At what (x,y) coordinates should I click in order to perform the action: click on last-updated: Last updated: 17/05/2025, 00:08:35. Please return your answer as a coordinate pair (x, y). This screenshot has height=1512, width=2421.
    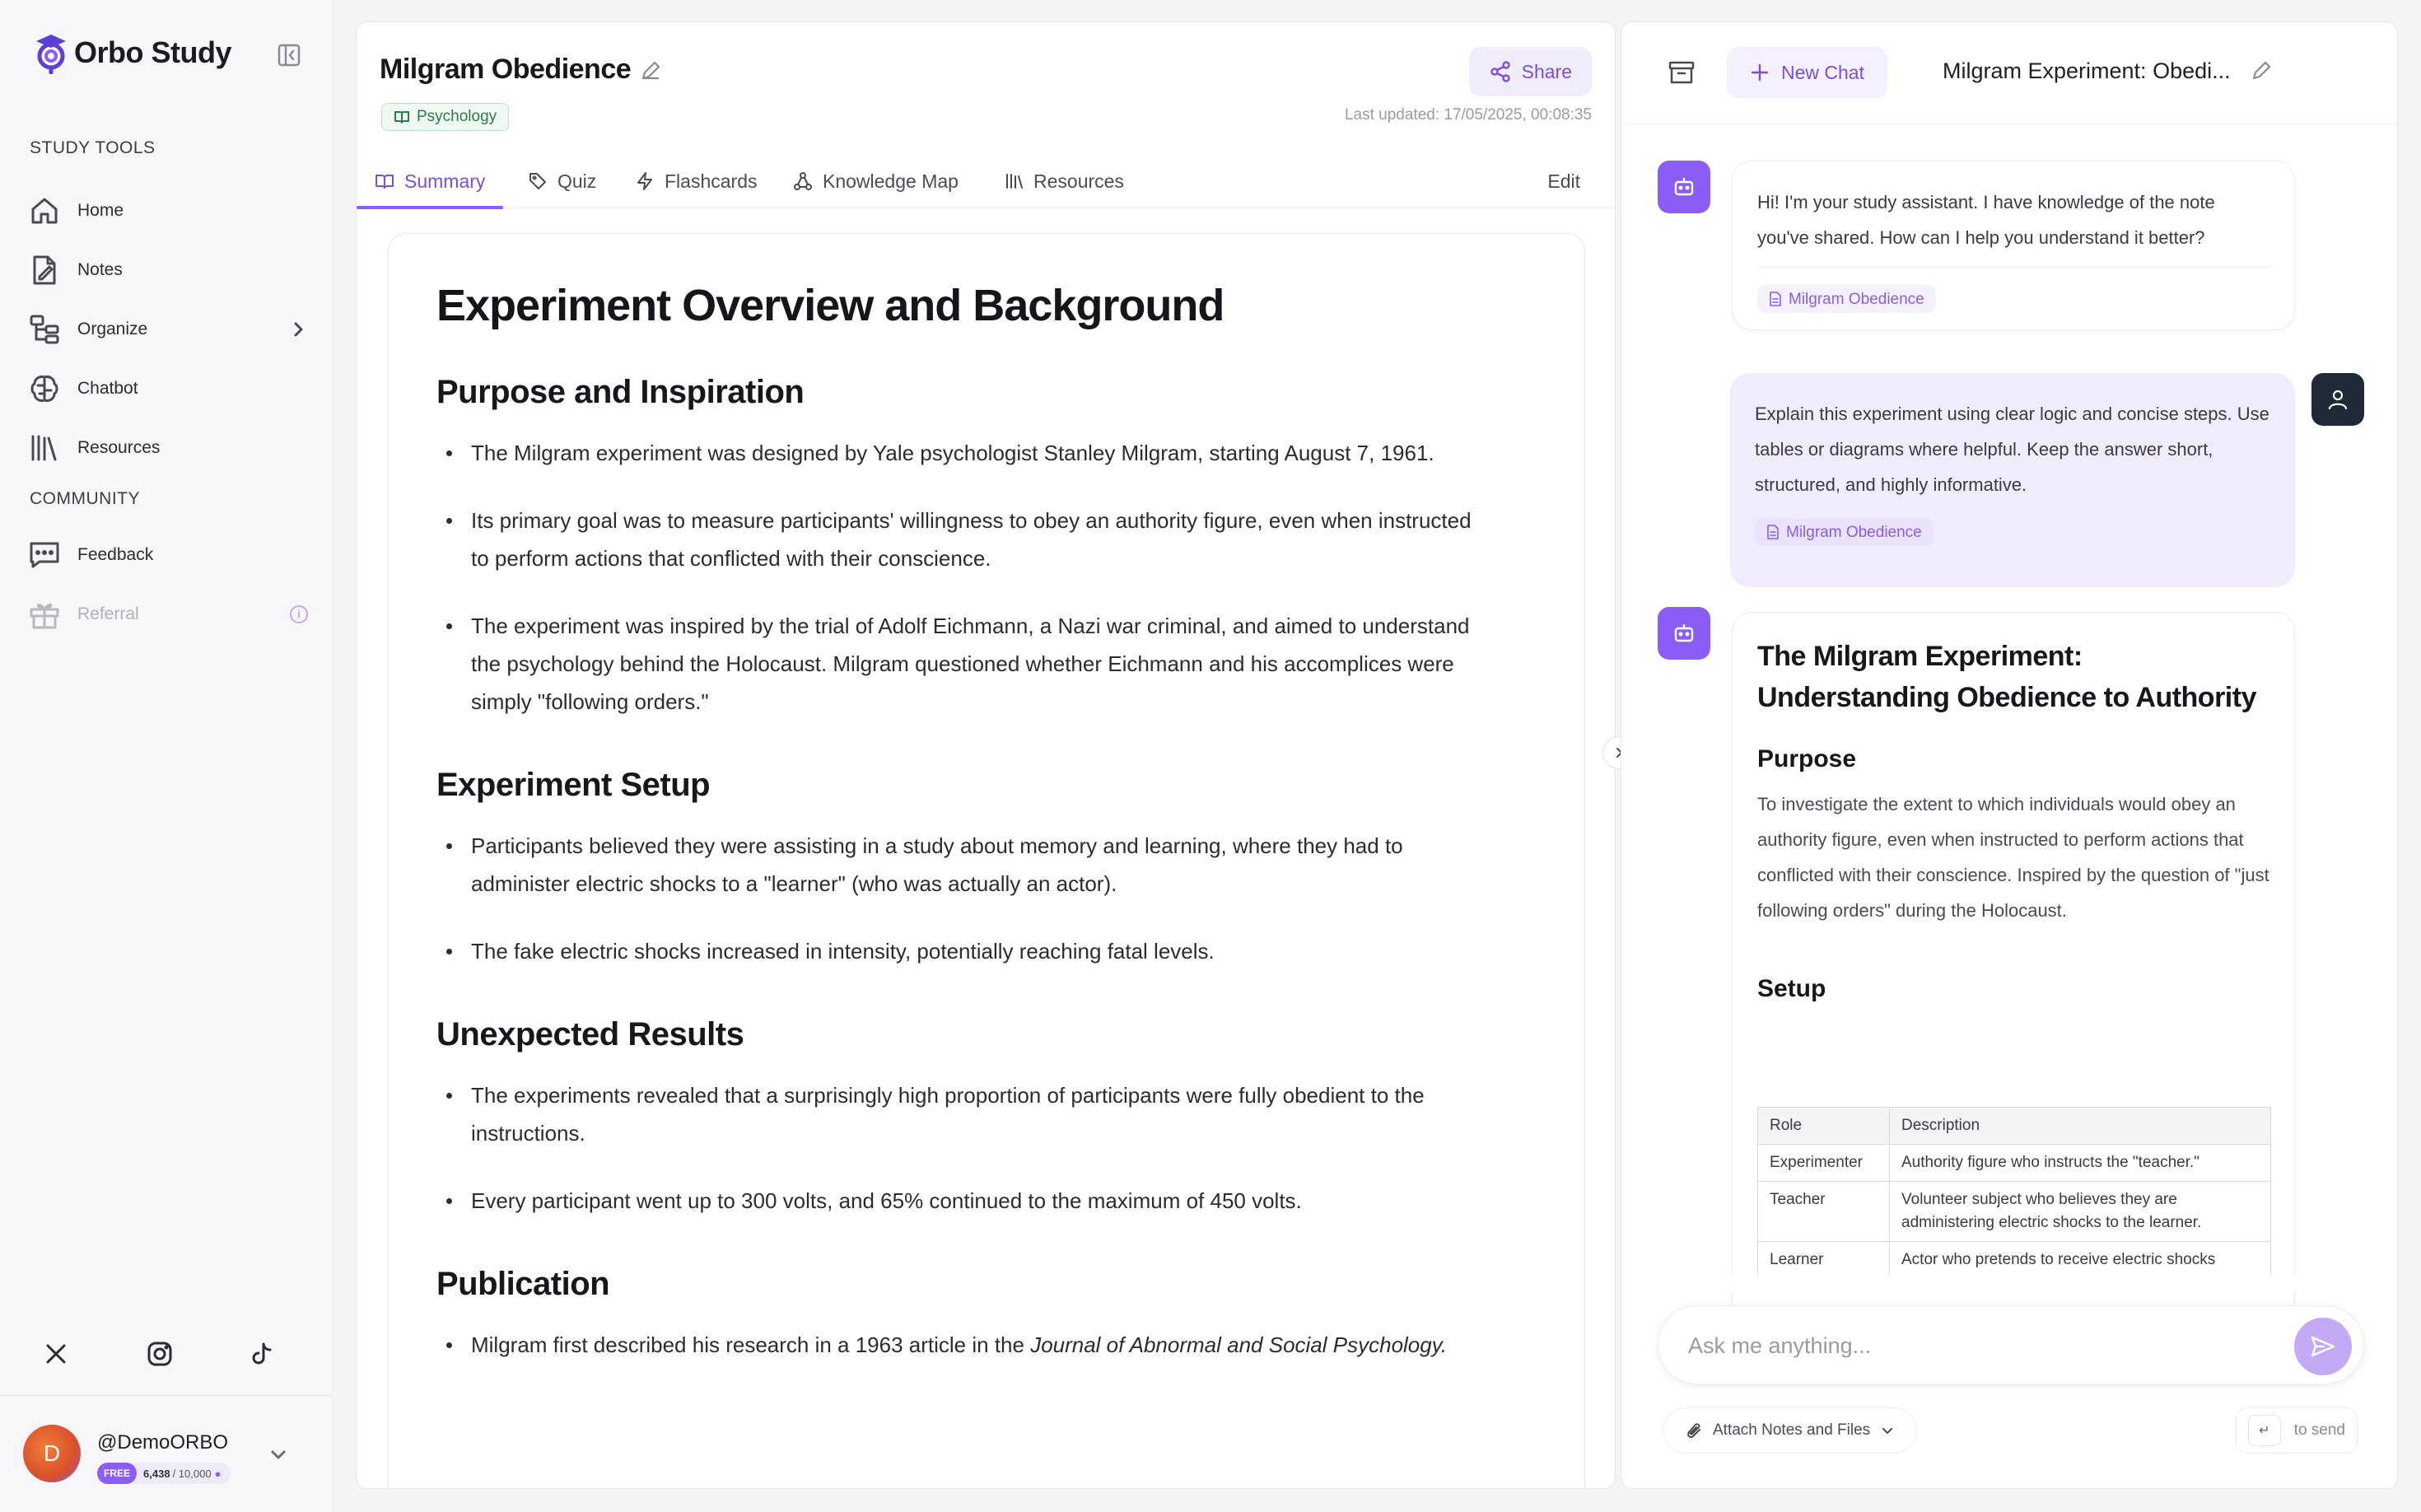
    Looking at the image, I should click on (1468, 115).